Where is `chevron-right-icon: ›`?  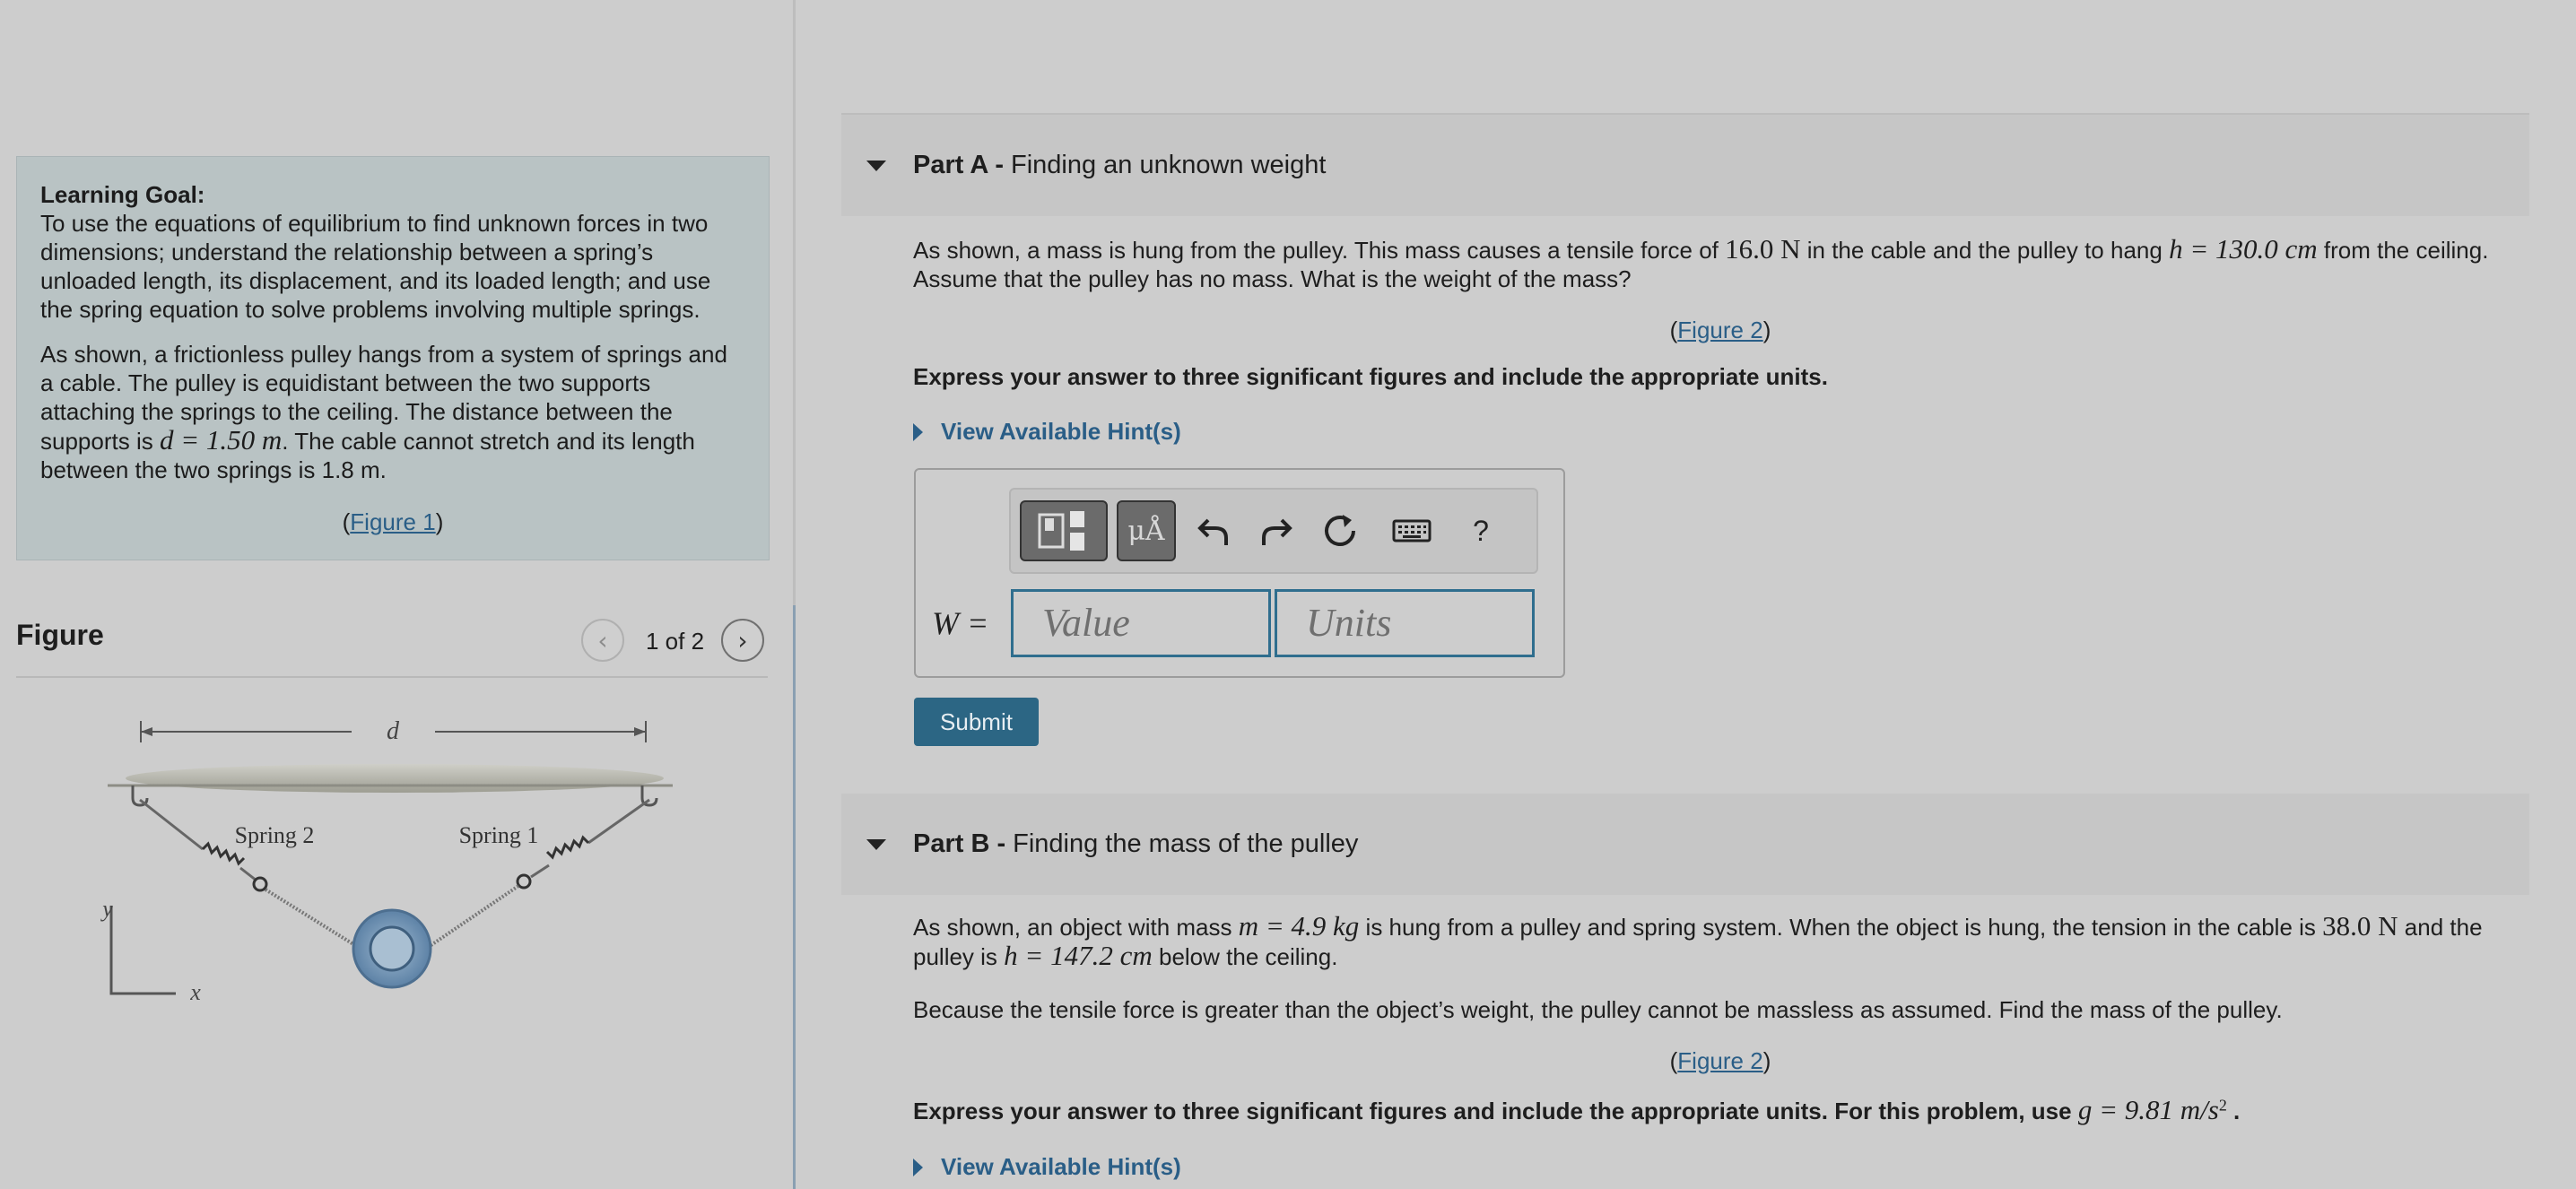 chevron-right-icon: › is located at coordinates (742, 640).